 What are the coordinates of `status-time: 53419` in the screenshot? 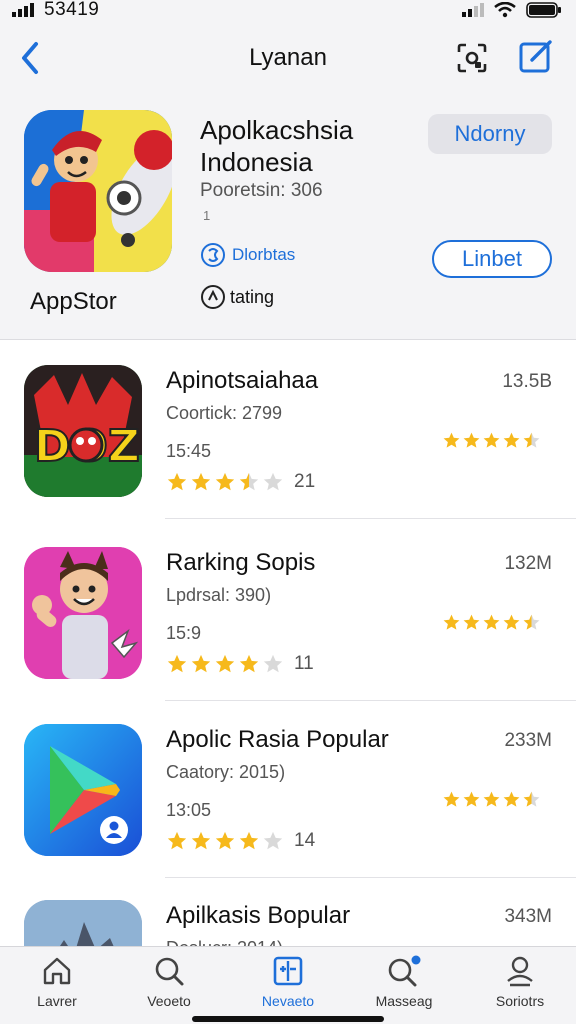 It's located at (72, 10).